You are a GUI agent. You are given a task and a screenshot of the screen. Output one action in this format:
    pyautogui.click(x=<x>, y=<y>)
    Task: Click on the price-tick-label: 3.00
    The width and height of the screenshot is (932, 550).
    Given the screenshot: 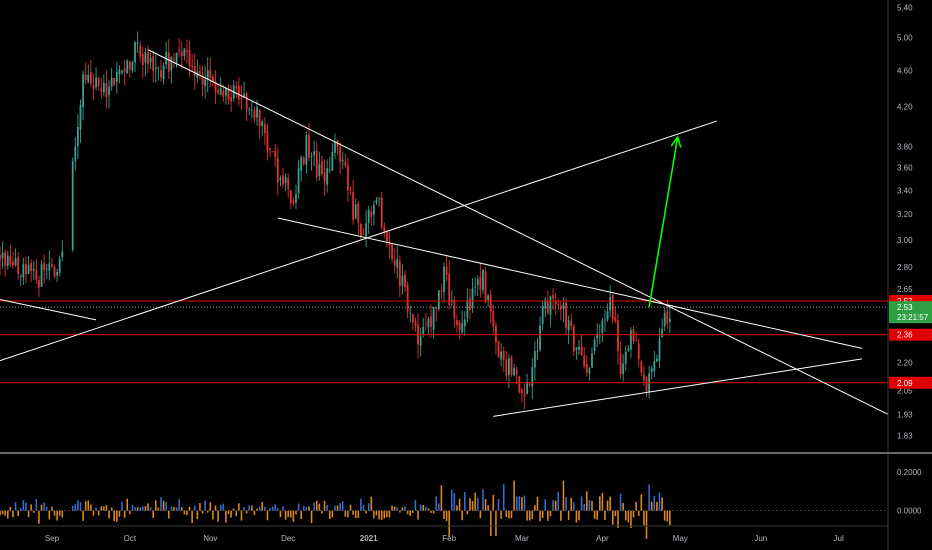 What is the action you would take?
    pyautogui.click(x=905, y=240)
    